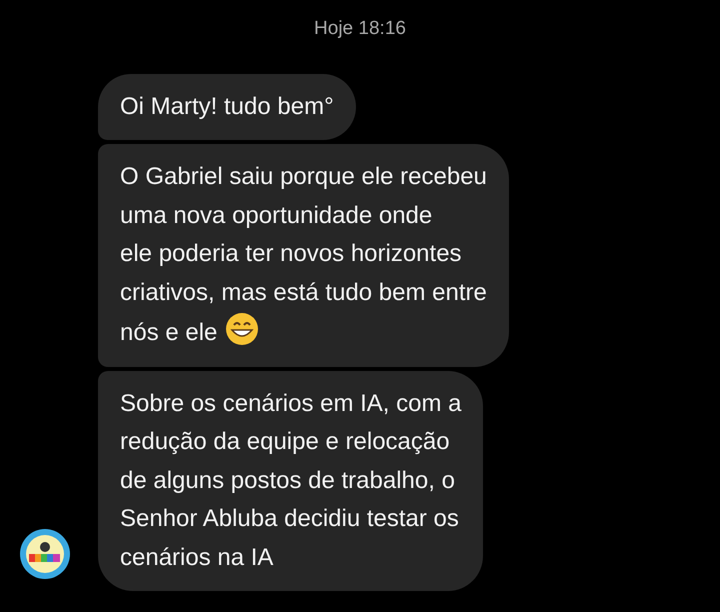  What do you see at coordinates (227, 107) in the screenshot?
I see `message-text: Oi Marty! tudo bem°` at bounding box center [227, 107].